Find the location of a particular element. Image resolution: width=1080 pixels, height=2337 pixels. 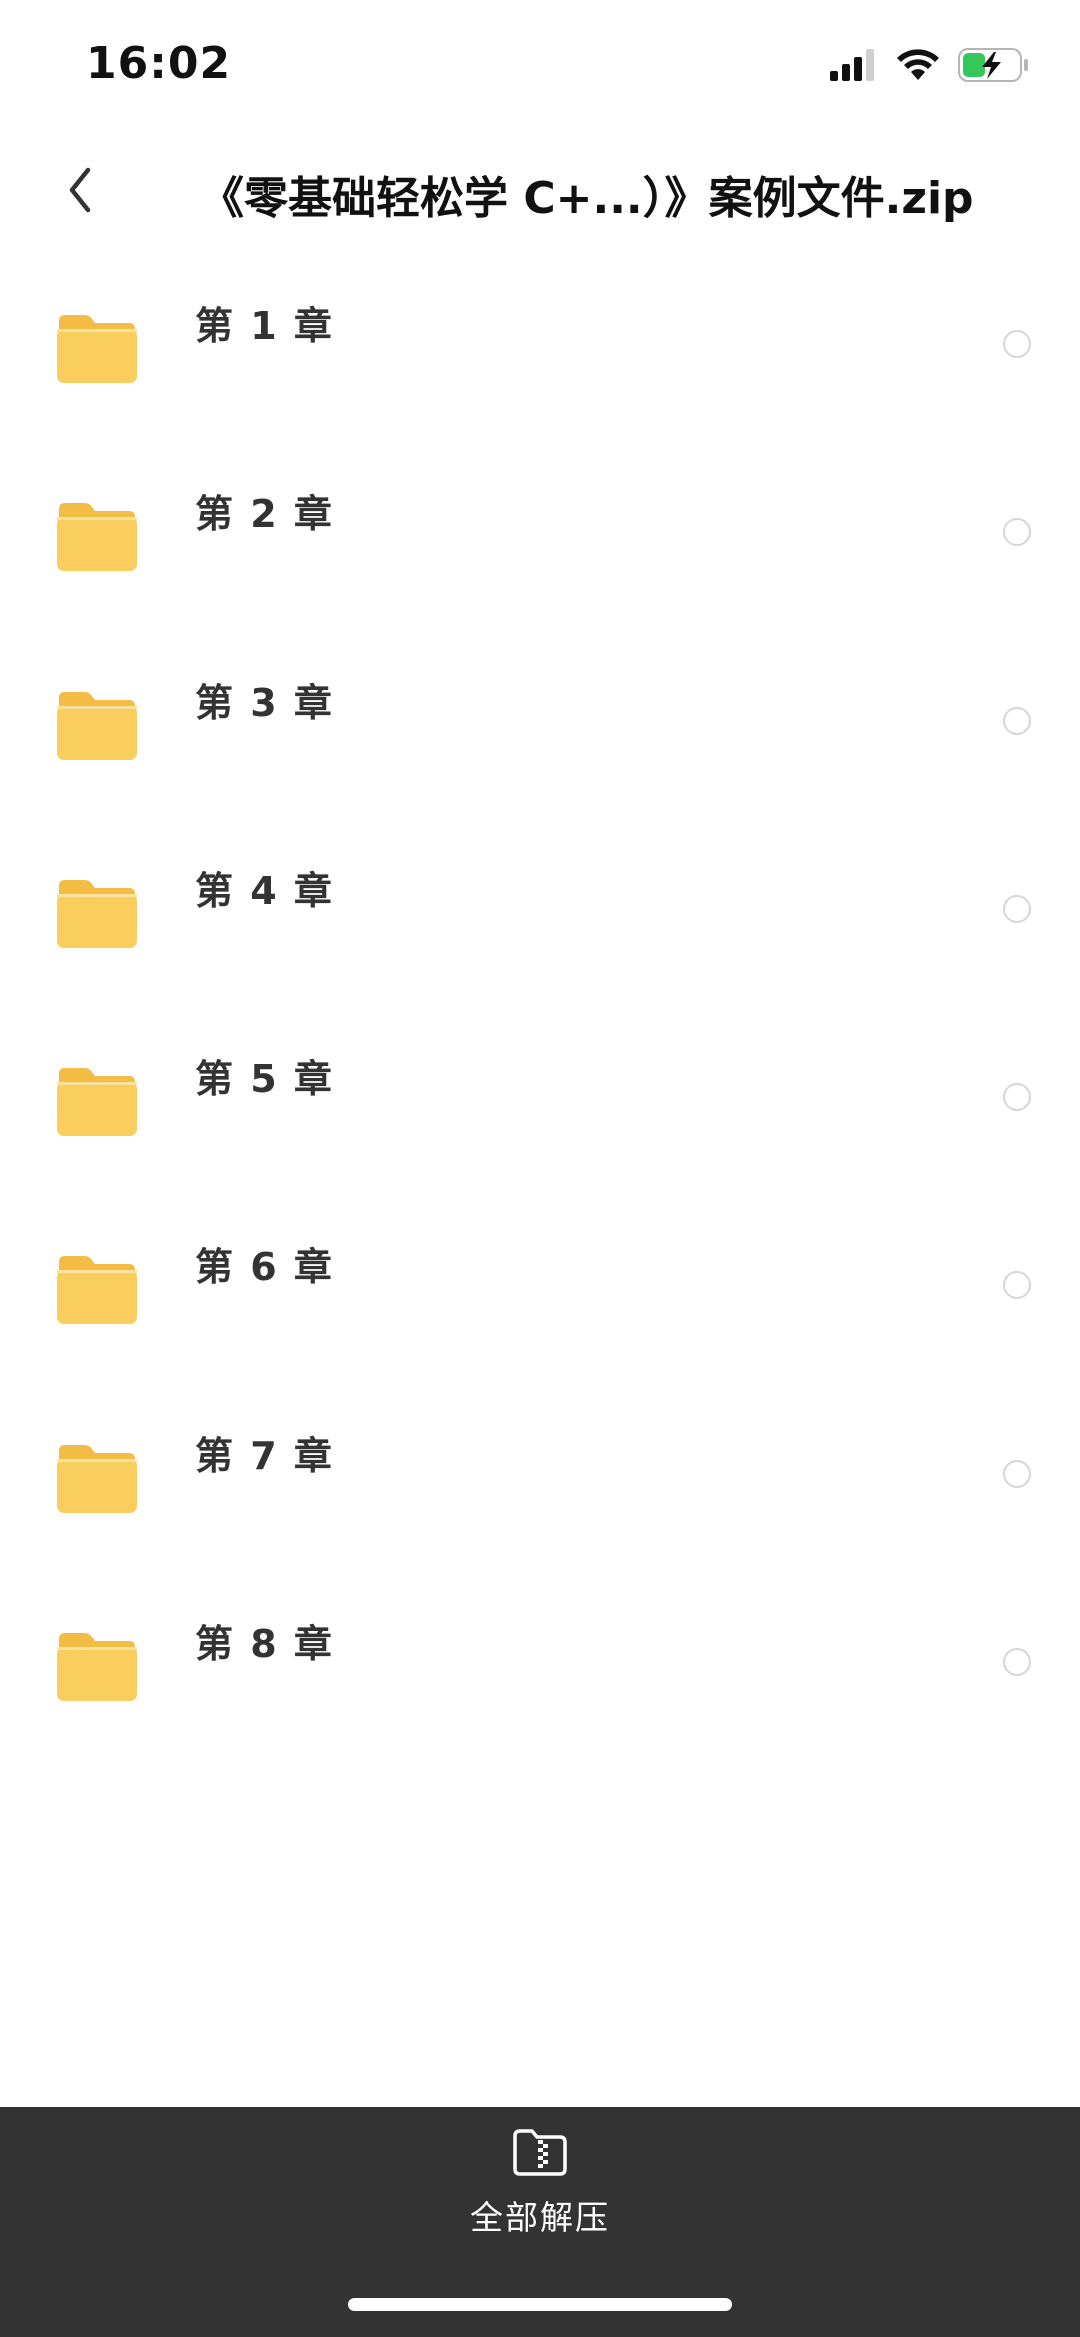

file-name: 第 8 章 is located at coordinates (264, 1644).